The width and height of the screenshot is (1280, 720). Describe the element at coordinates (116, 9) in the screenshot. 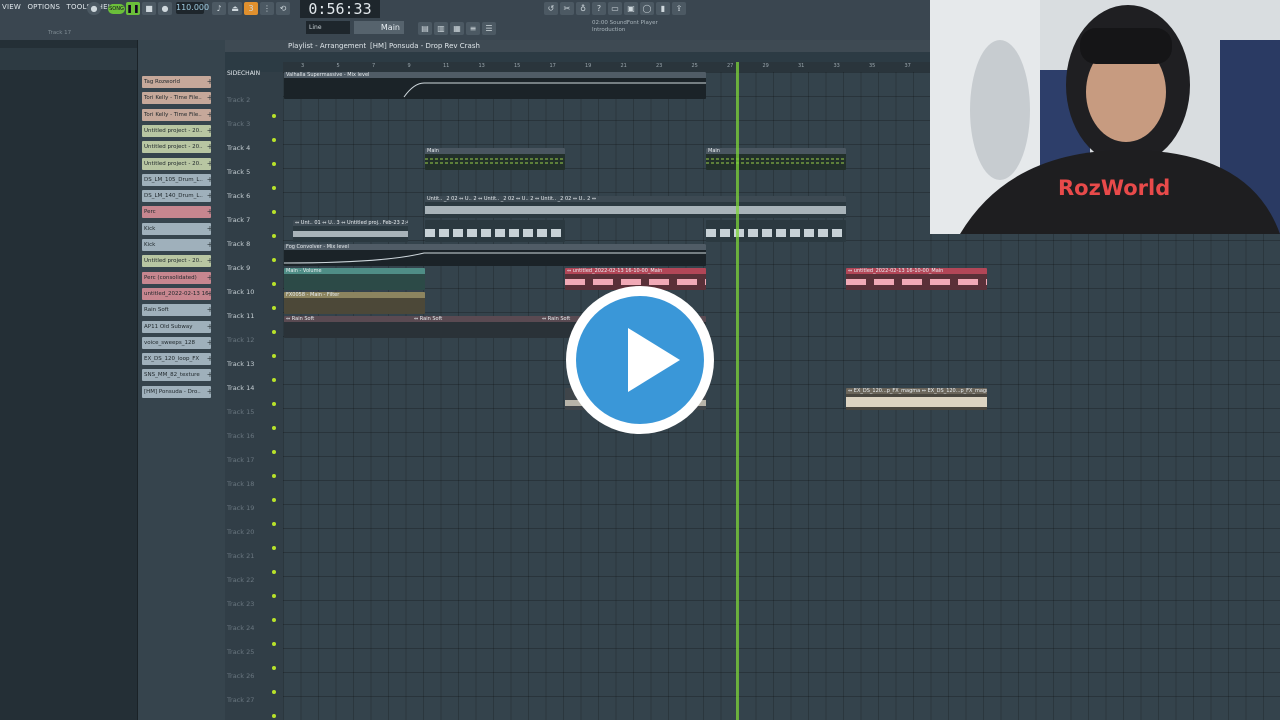

I see `song-mode-toggle: SONG` at that location.